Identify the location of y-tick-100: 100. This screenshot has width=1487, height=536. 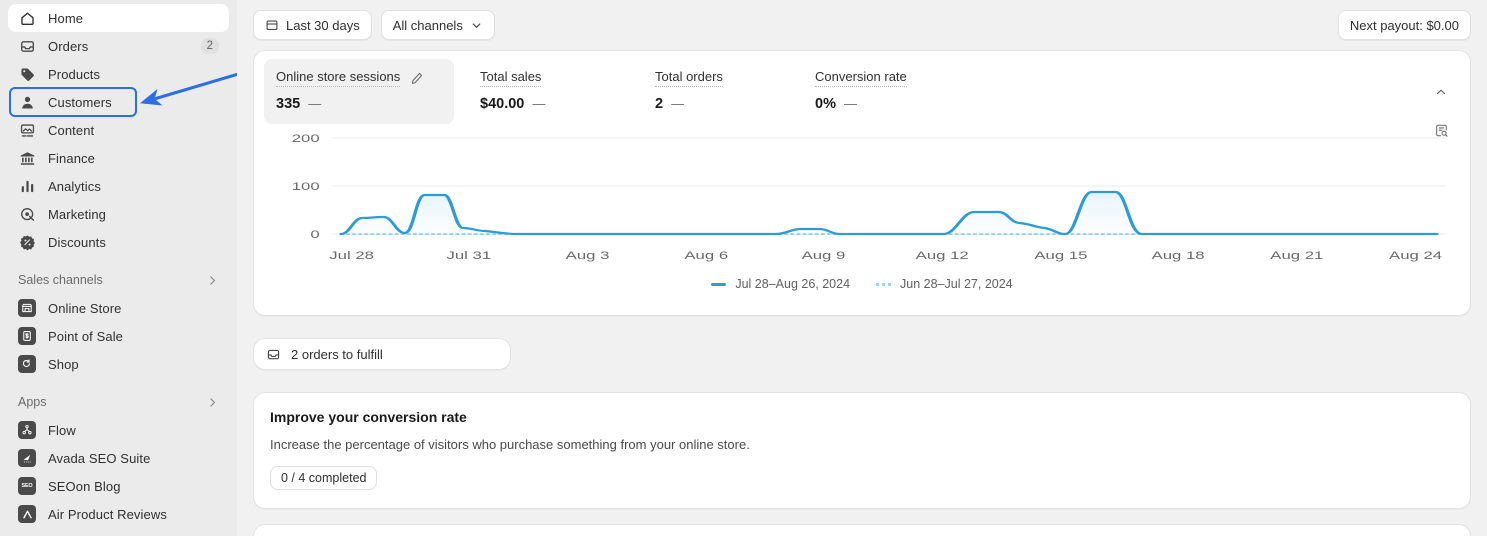
(306, 187).